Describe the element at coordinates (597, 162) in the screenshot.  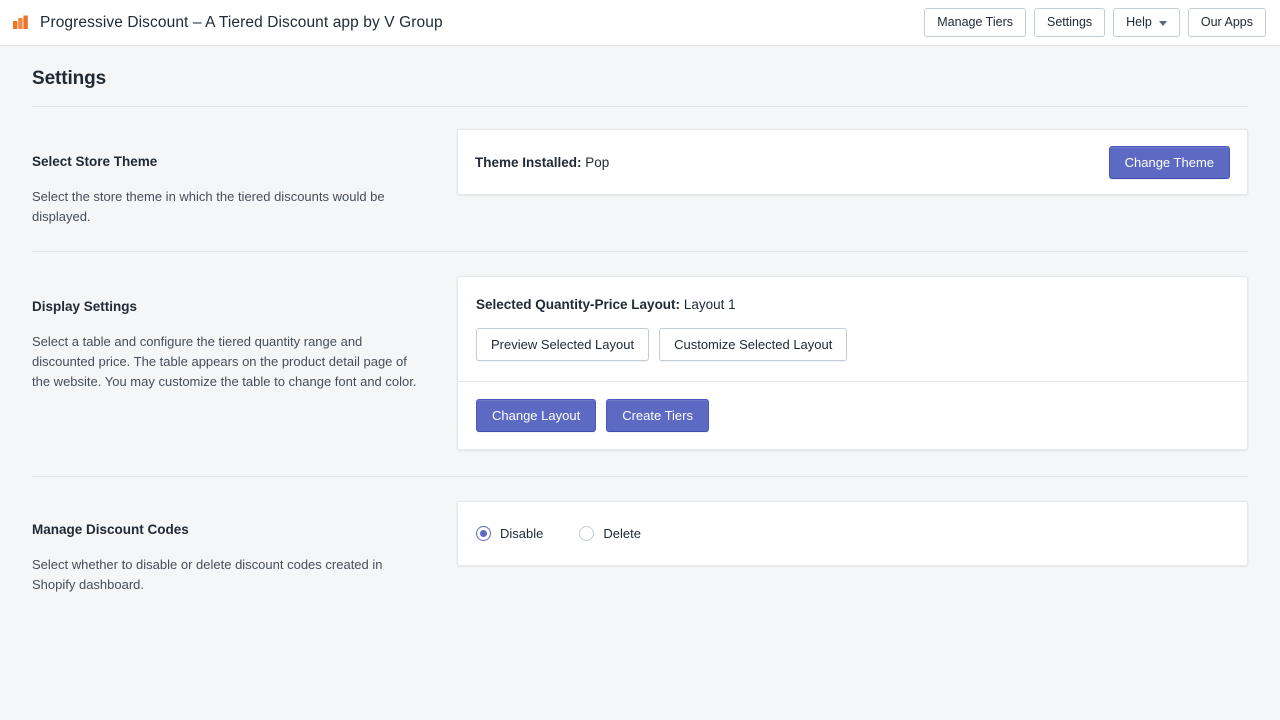
I see `theme-installed-value: Pop` at that location.